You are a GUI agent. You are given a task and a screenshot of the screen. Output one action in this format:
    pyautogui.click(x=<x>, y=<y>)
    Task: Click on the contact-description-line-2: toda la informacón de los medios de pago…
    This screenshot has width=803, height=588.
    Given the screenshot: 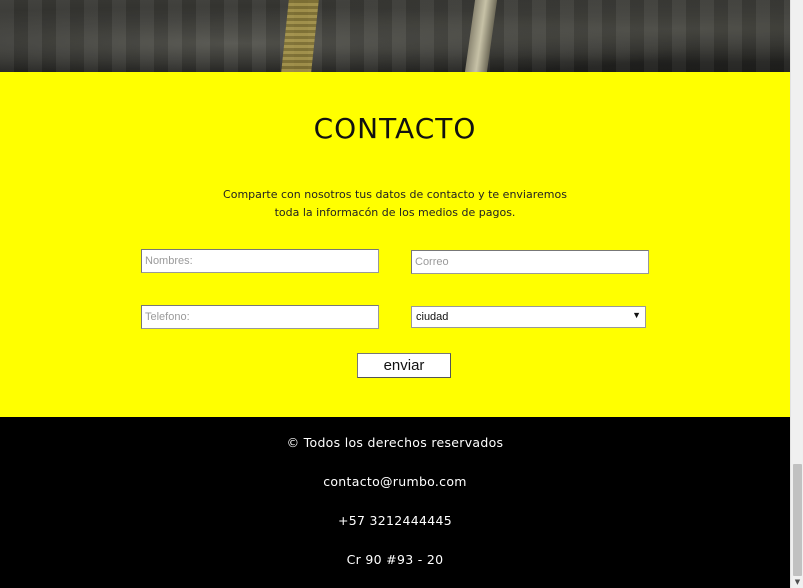 What is the action you would take?
    pyautogui.click(x=395, y=212)
    